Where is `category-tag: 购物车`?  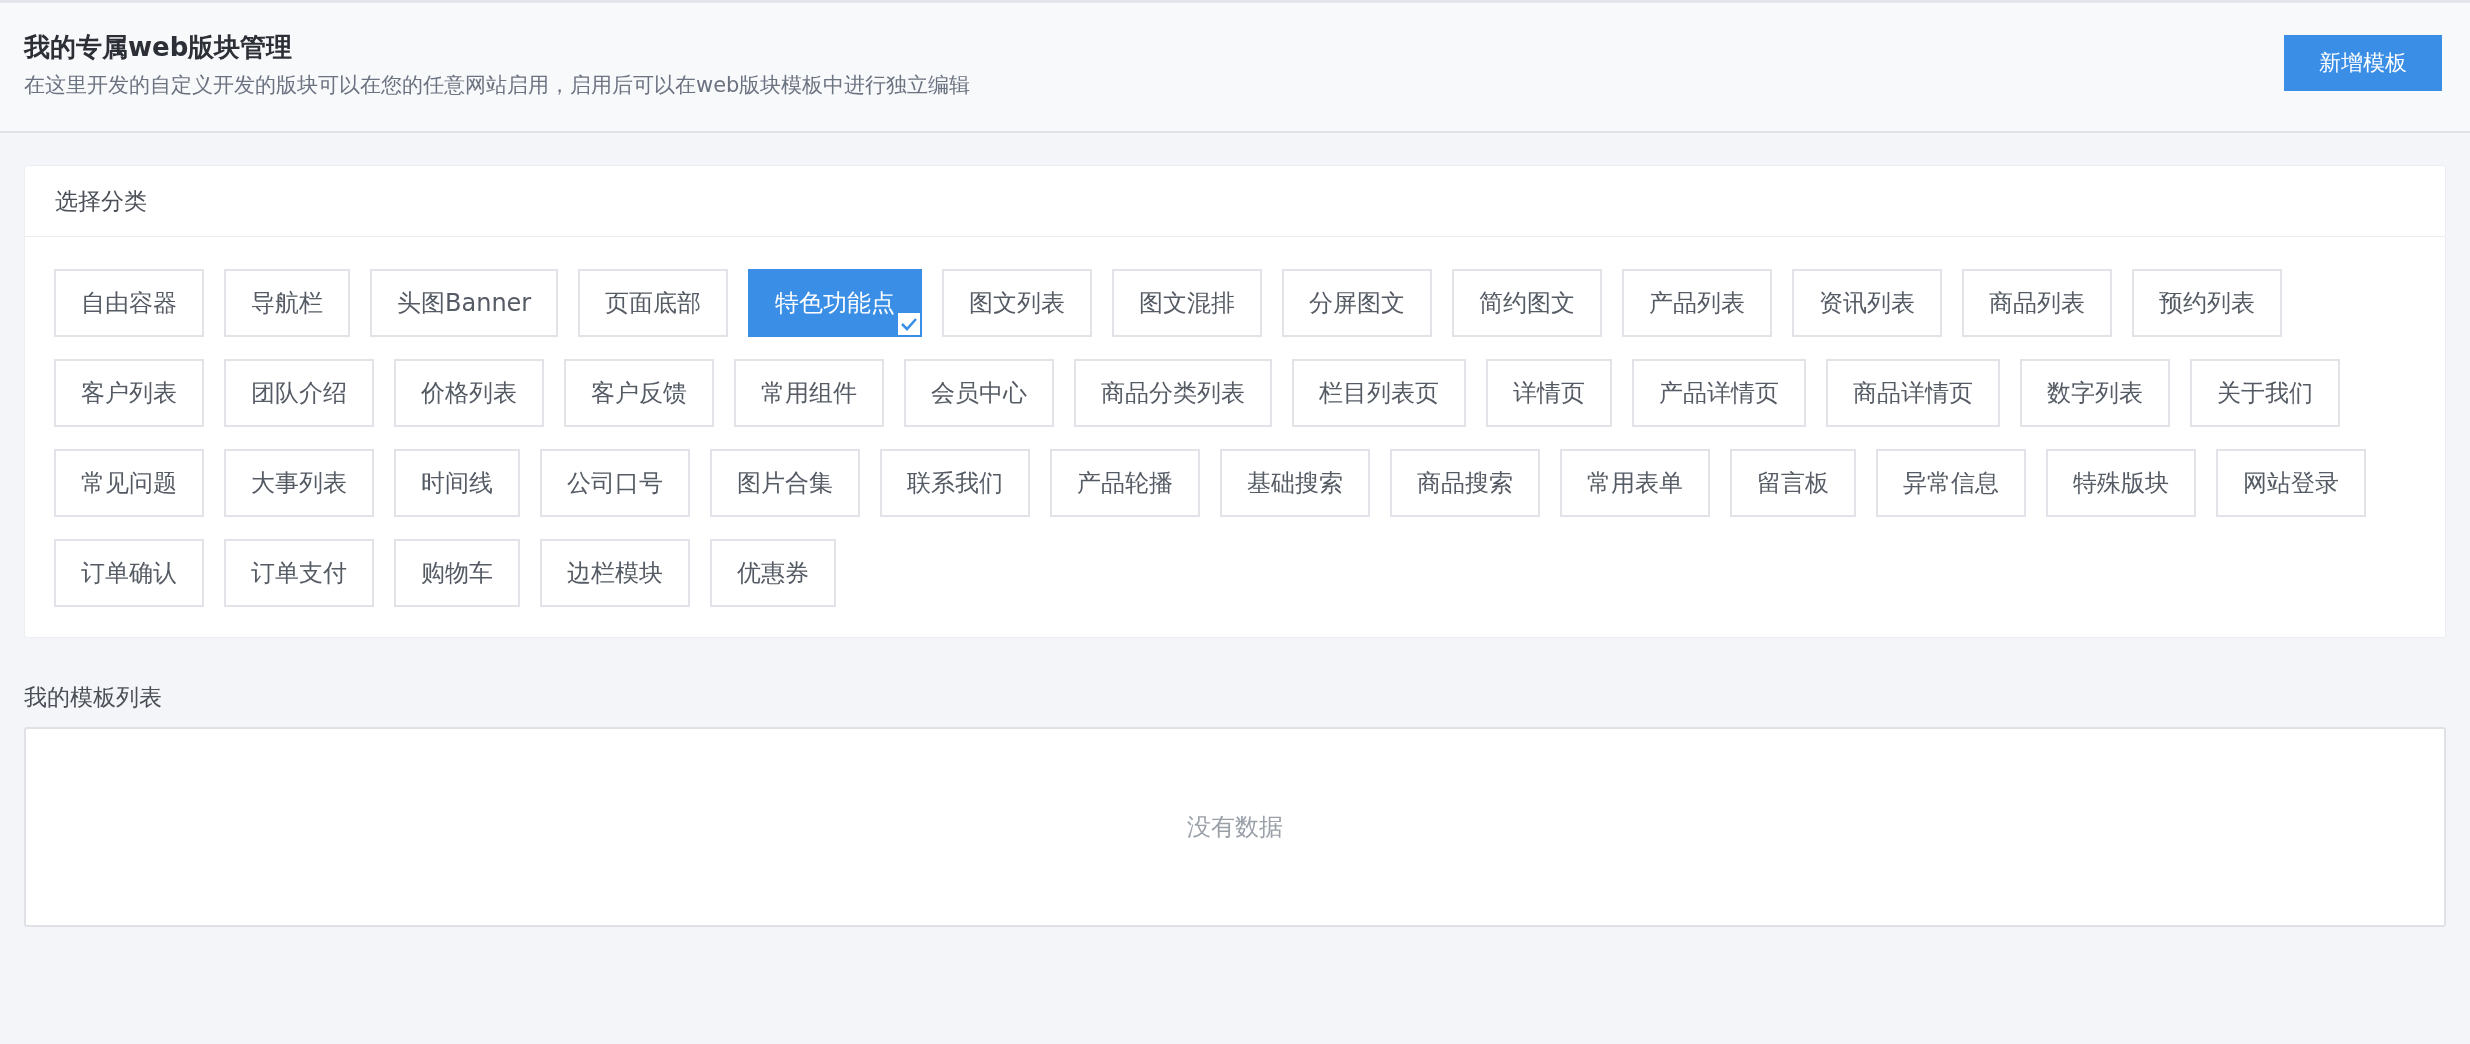
category-tag: 购物车 is located at coordinates (457, 573).